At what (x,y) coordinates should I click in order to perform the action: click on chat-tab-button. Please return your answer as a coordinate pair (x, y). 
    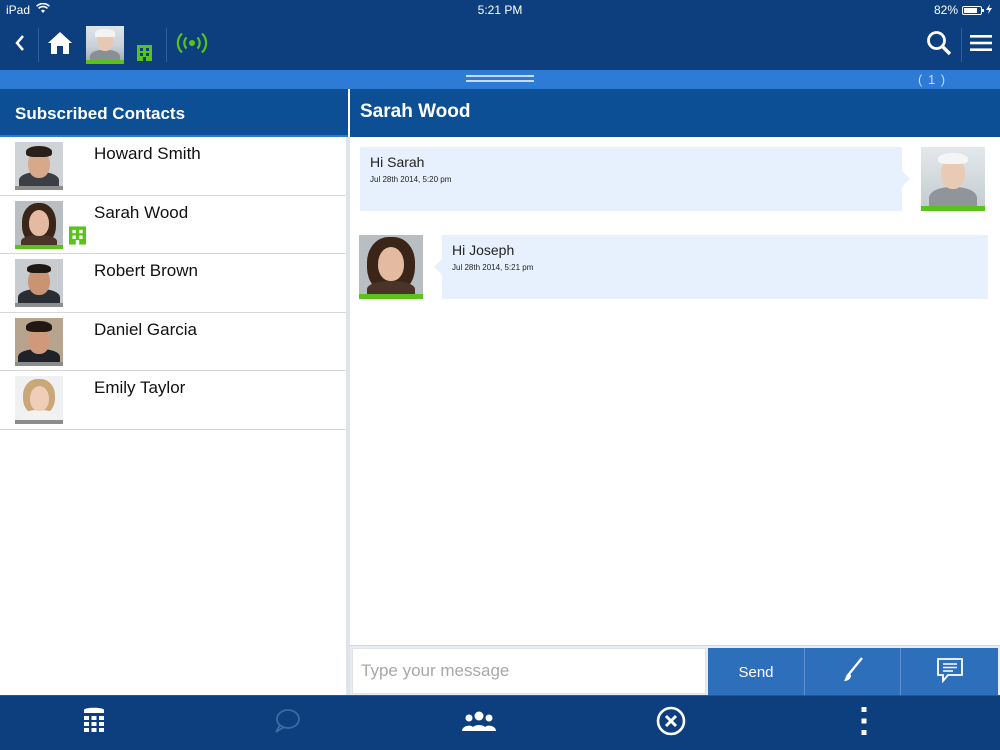
    Looking at the image, I should click on (287, 723).